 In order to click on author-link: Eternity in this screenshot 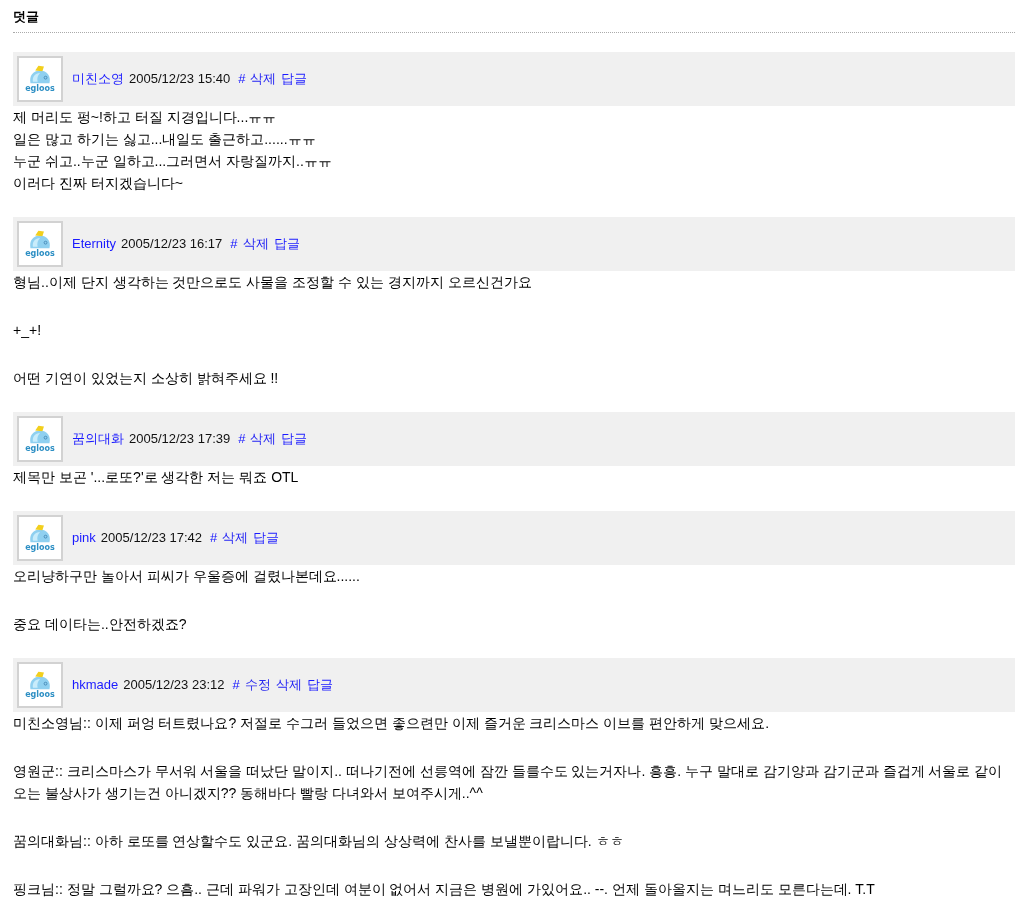, I will do `click(94, 244)`.